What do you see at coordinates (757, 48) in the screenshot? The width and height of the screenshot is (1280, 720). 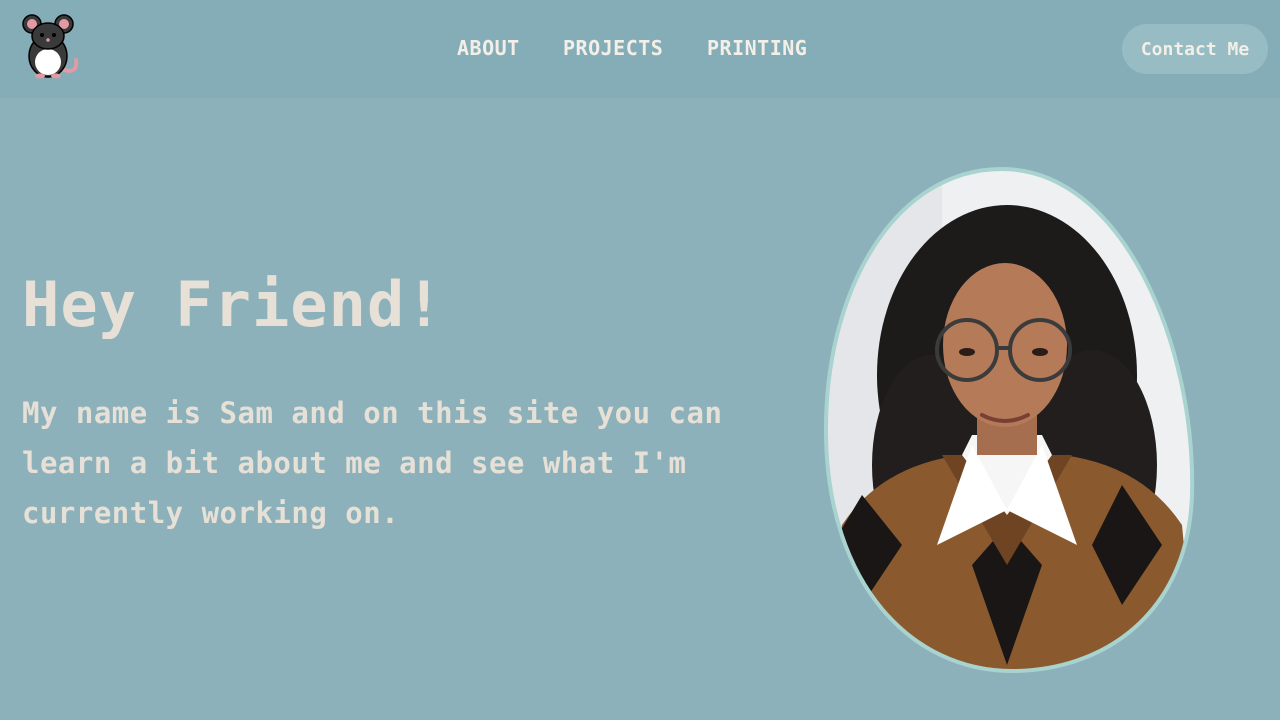 I see `nav-printing-link: PRINTING` at bounding box center [757, 48].